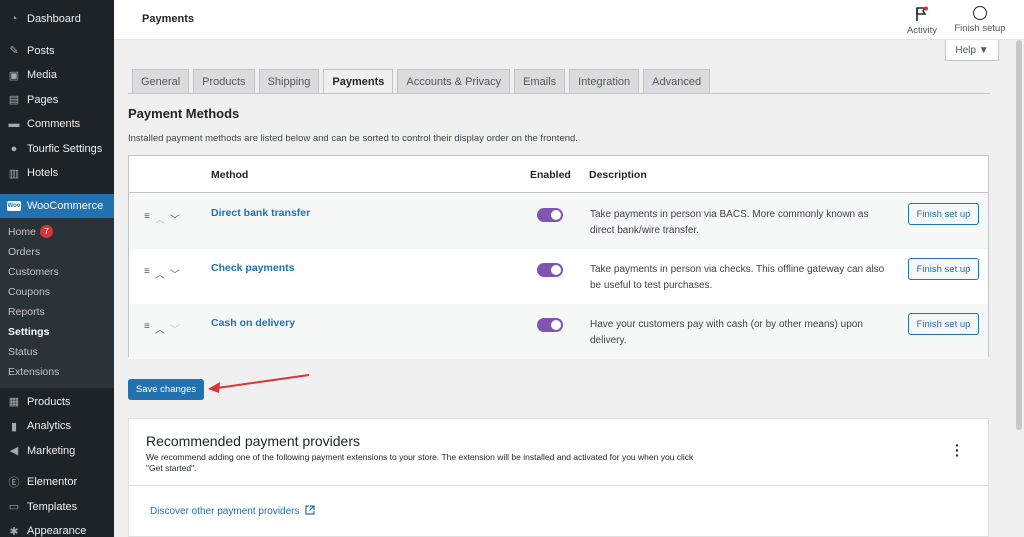 The height and width of the screenshot is (537, 1024). Describe the element at coordinates (289, 81) in the screenshot. I see `tab-shipping: Shipping` at that location.